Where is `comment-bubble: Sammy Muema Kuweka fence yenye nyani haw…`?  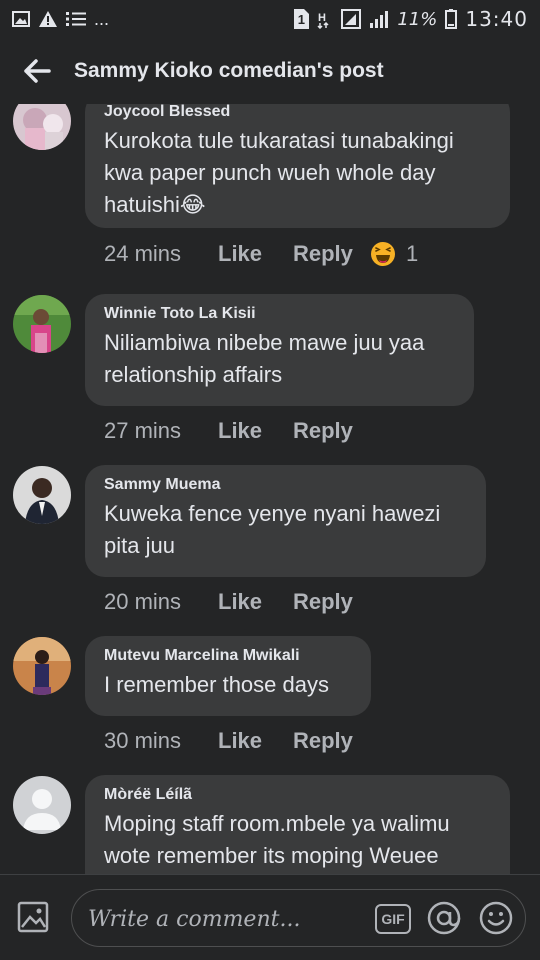
comment-bubble: Sammy Muema Kuweka fence yenye nyani haw… is located at coordinates (285, 521).